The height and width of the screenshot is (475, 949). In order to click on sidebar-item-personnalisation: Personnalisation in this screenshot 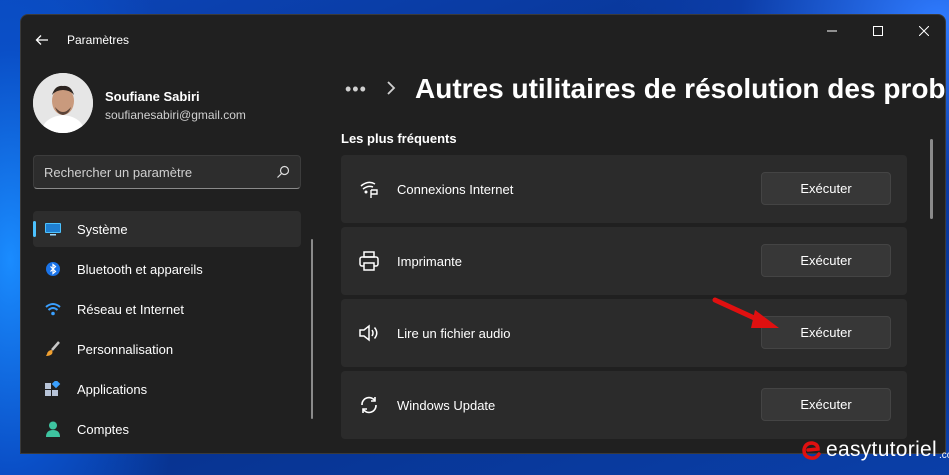, I will do `click(167, 349)`.